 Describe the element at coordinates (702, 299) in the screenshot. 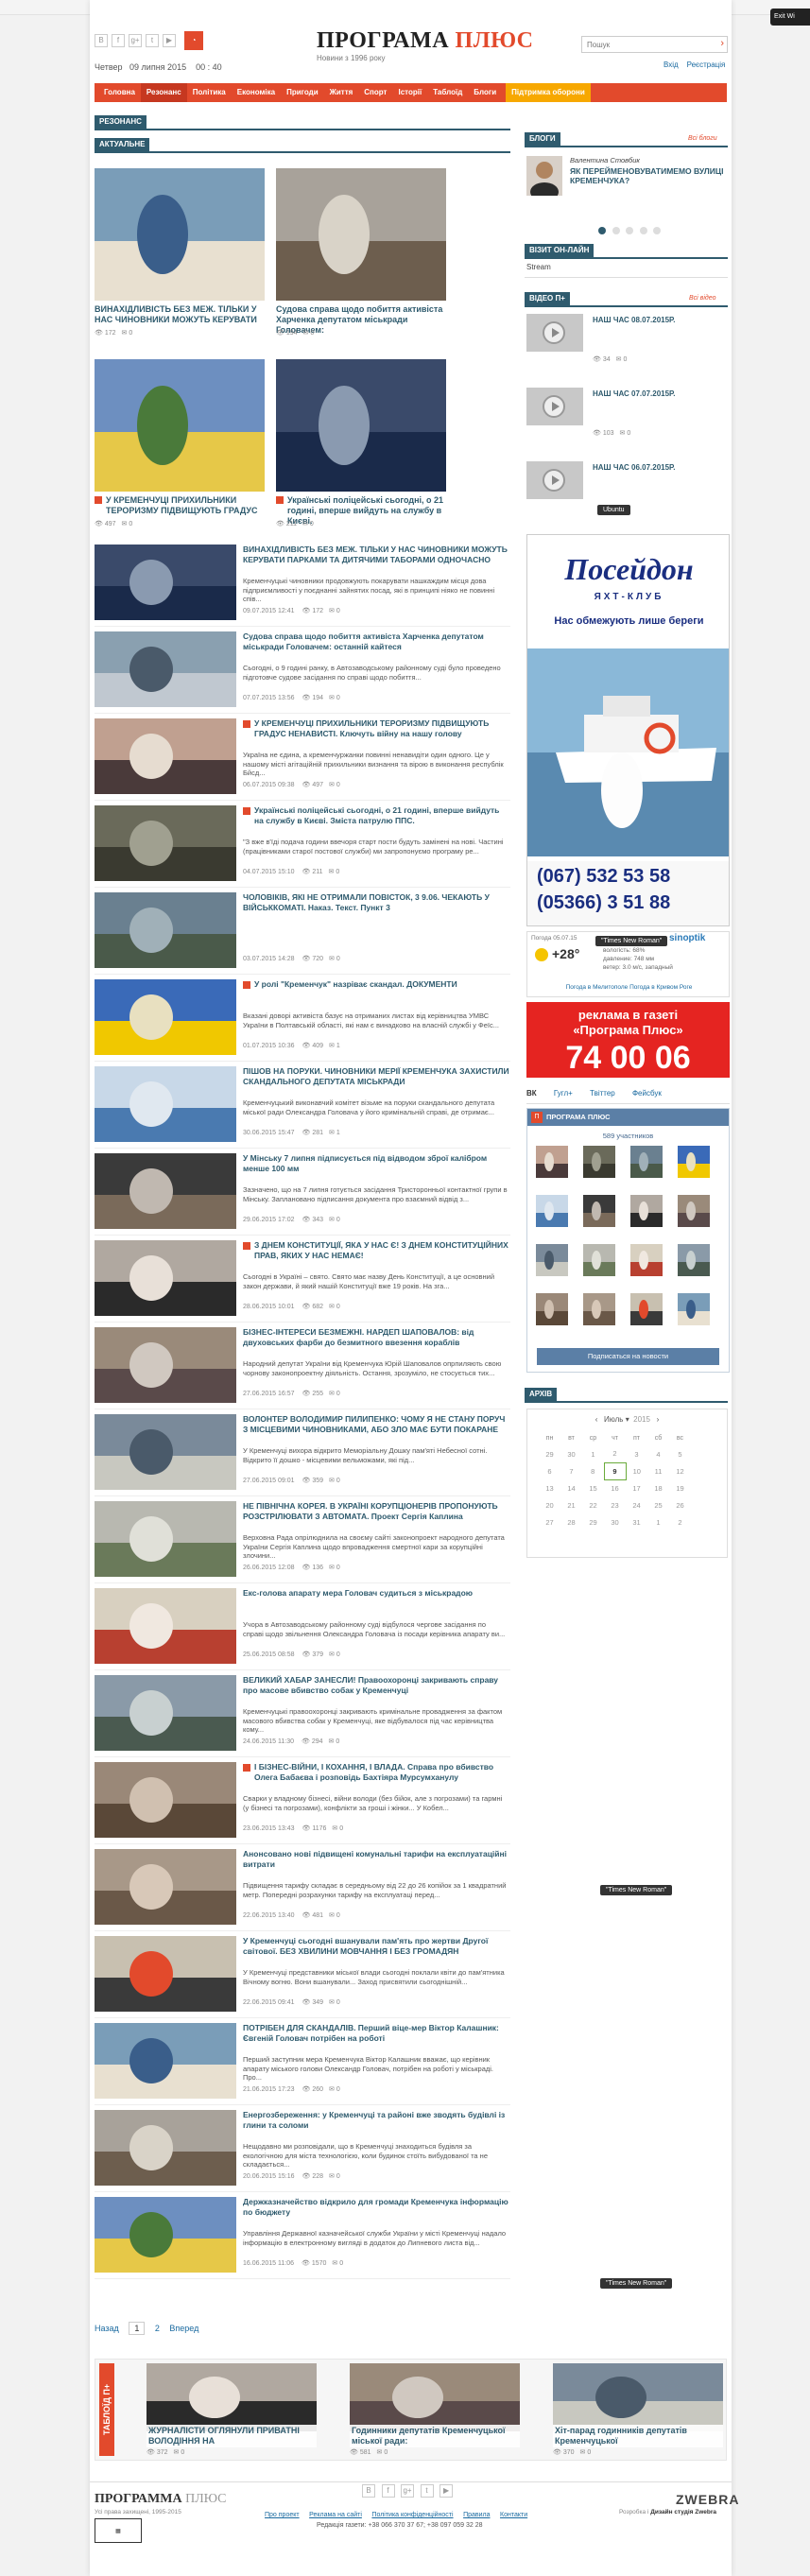

I see `all-video-link: Всі відео` at that location.